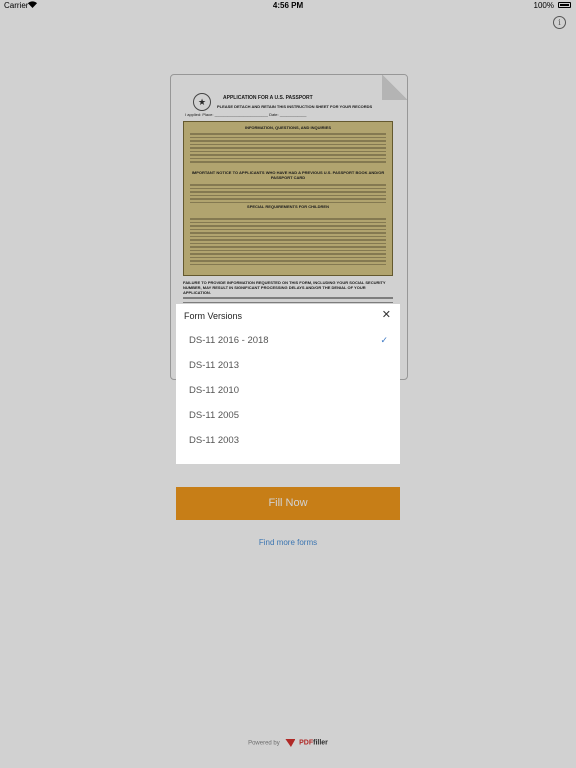 The image size is (576, 768). Describe the element at coordinates (214, 365) in the screenshot. I see `version-label: DS-11 2013` at that location.